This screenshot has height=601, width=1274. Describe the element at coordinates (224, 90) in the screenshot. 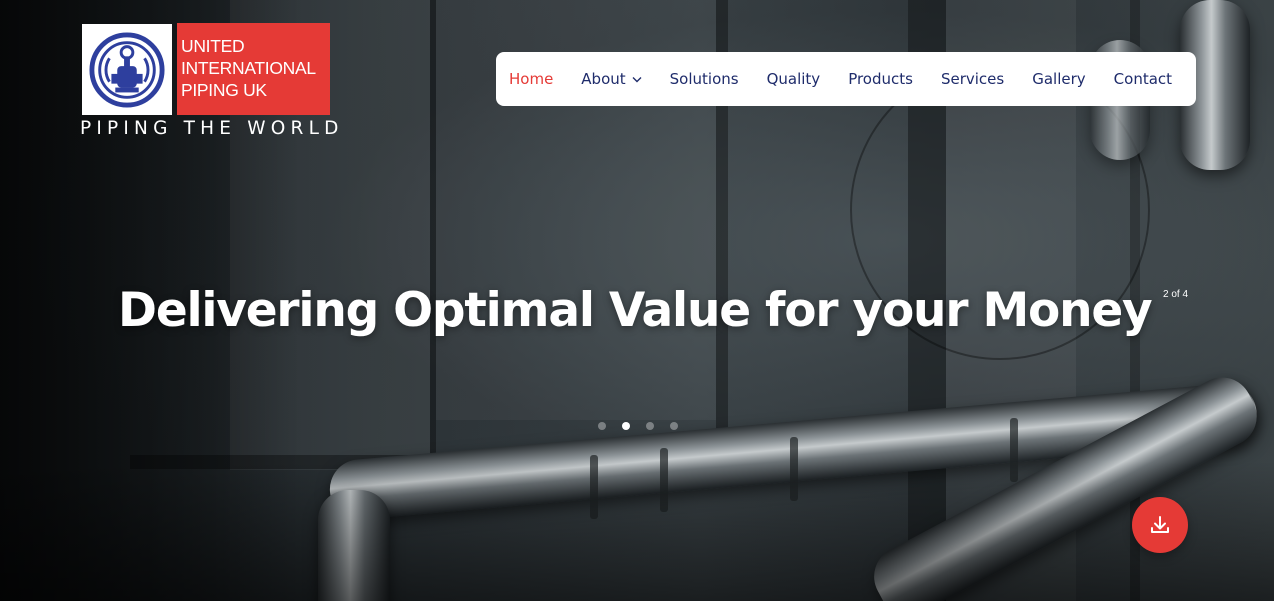

I see `logo-name-line-3: PIPING UK` at that location.